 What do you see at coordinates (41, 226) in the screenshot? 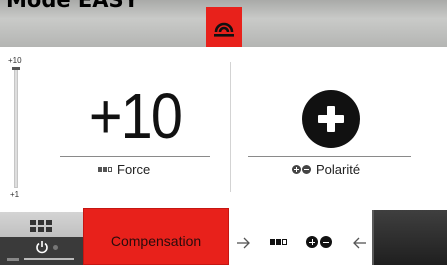
I see `grid-icon` at bounding box center [41, 226].